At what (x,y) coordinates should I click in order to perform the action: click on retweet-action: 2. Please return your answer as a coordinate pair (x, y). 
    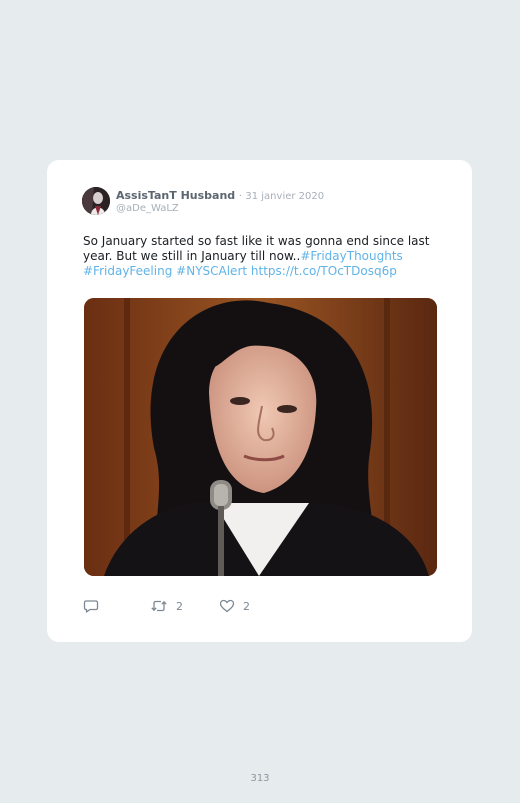
    Looking at the image, I should click on (166, 606).